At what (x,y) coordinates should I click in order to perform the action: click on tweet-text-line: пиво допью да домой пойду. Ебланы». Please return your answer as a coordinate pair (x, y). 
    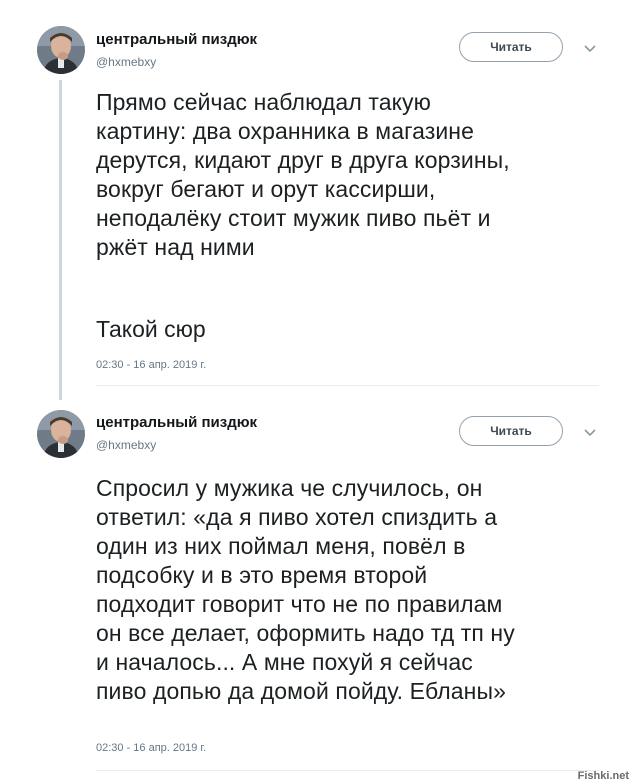
    Looking at the image, I should click on (301, 691).